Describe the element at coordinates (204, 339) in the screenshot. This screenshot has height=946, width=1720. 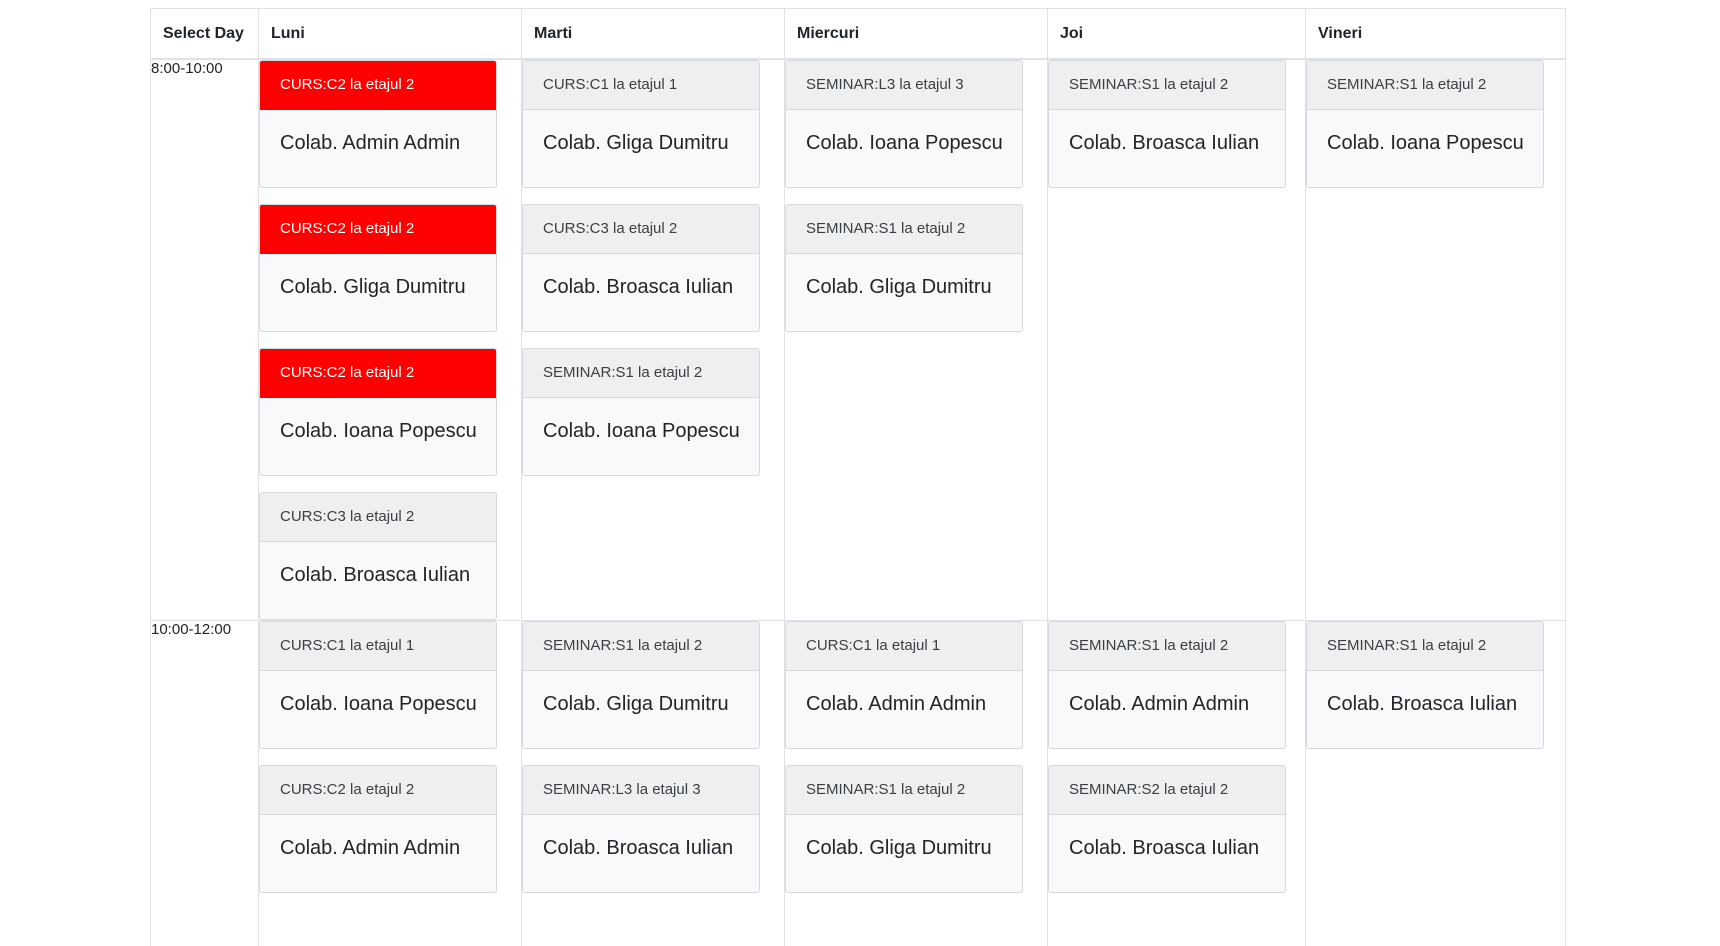
I see `time-slot-label: 8:00-10:00` at that location.